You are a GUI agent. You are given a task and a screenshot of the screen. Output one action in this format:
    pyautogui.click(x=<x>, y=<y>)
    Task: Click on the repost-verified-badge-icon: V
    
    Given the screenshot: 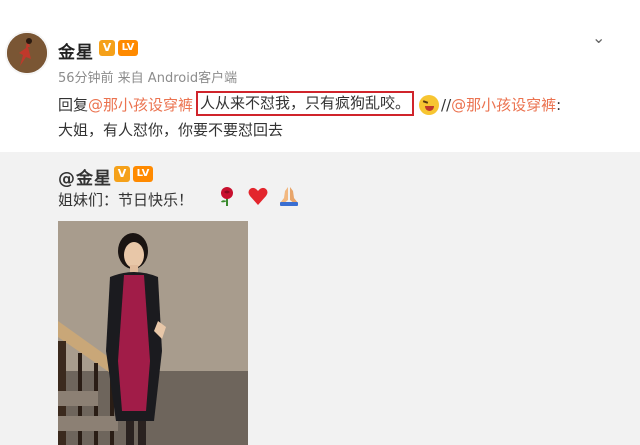 What is the action you would take?
    pyautogui.click(x=122, y=174)
    